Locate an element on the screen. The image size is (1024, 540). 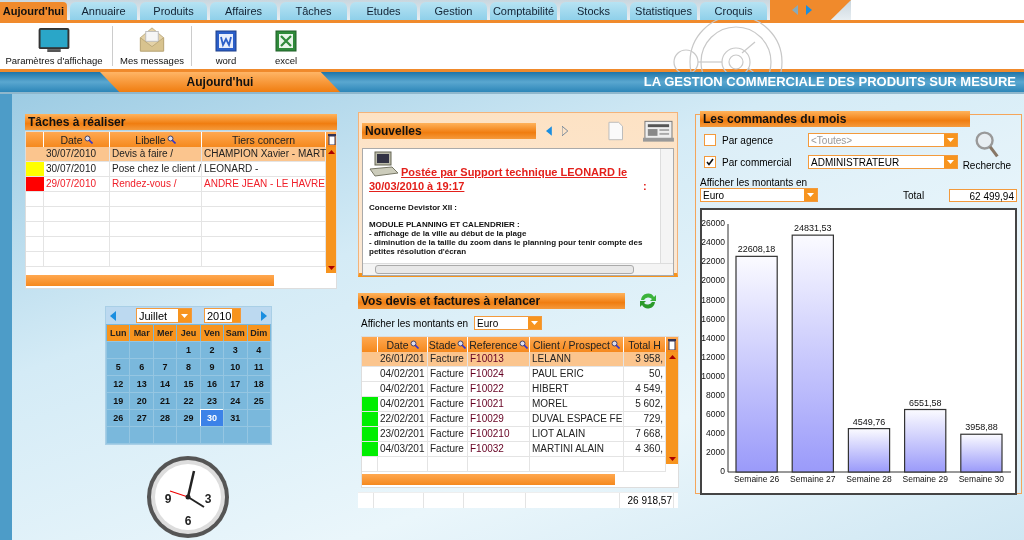
table-cell: F10021 is located at coordinates (499, 404).